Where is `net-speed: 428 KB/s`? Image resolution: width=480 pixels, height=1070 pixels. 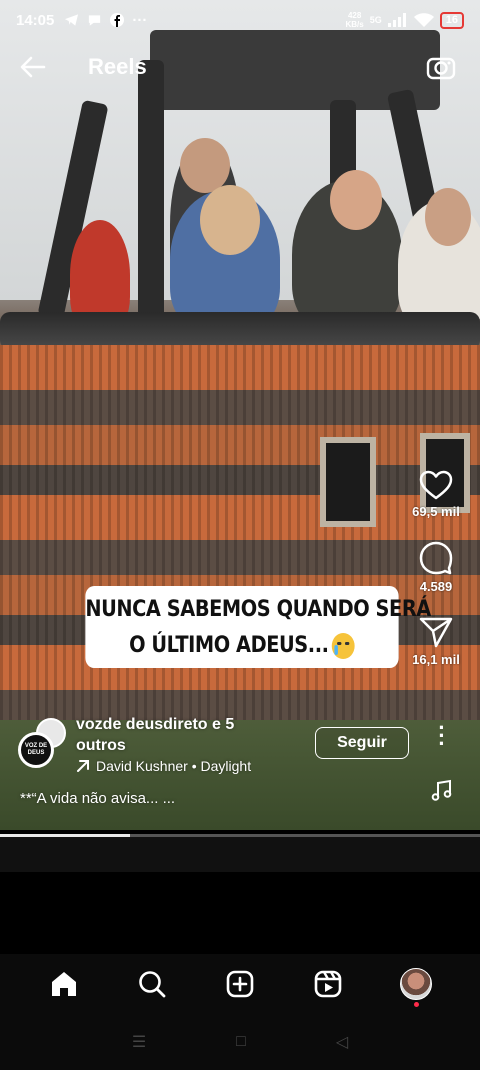
net-speed: 428 KB/s is located at coordinates (355, 20).